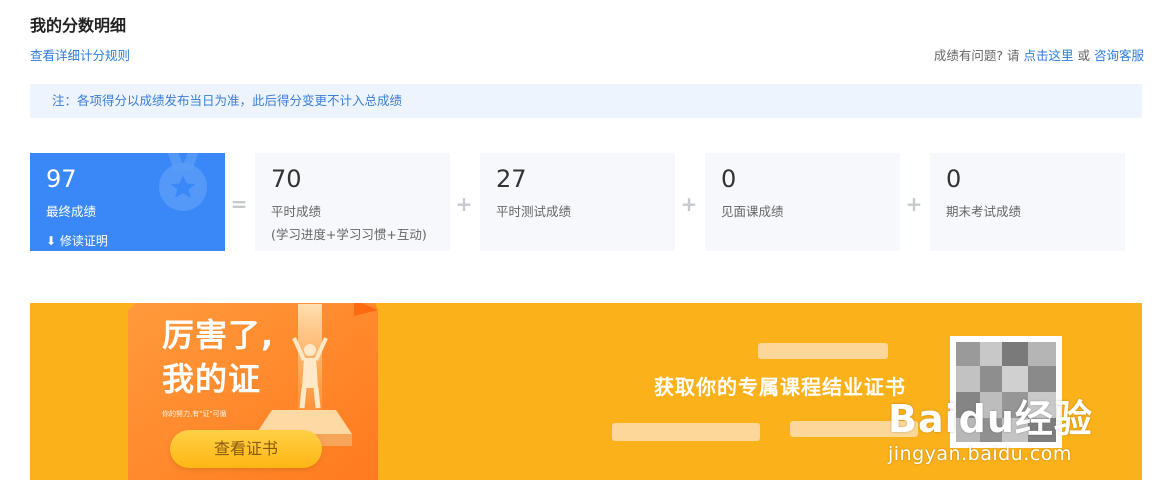 This screenshot has width=1158, height=490. I want to click on certificate-headline: 获取你的专属课程结业证书, so click(780, 387).